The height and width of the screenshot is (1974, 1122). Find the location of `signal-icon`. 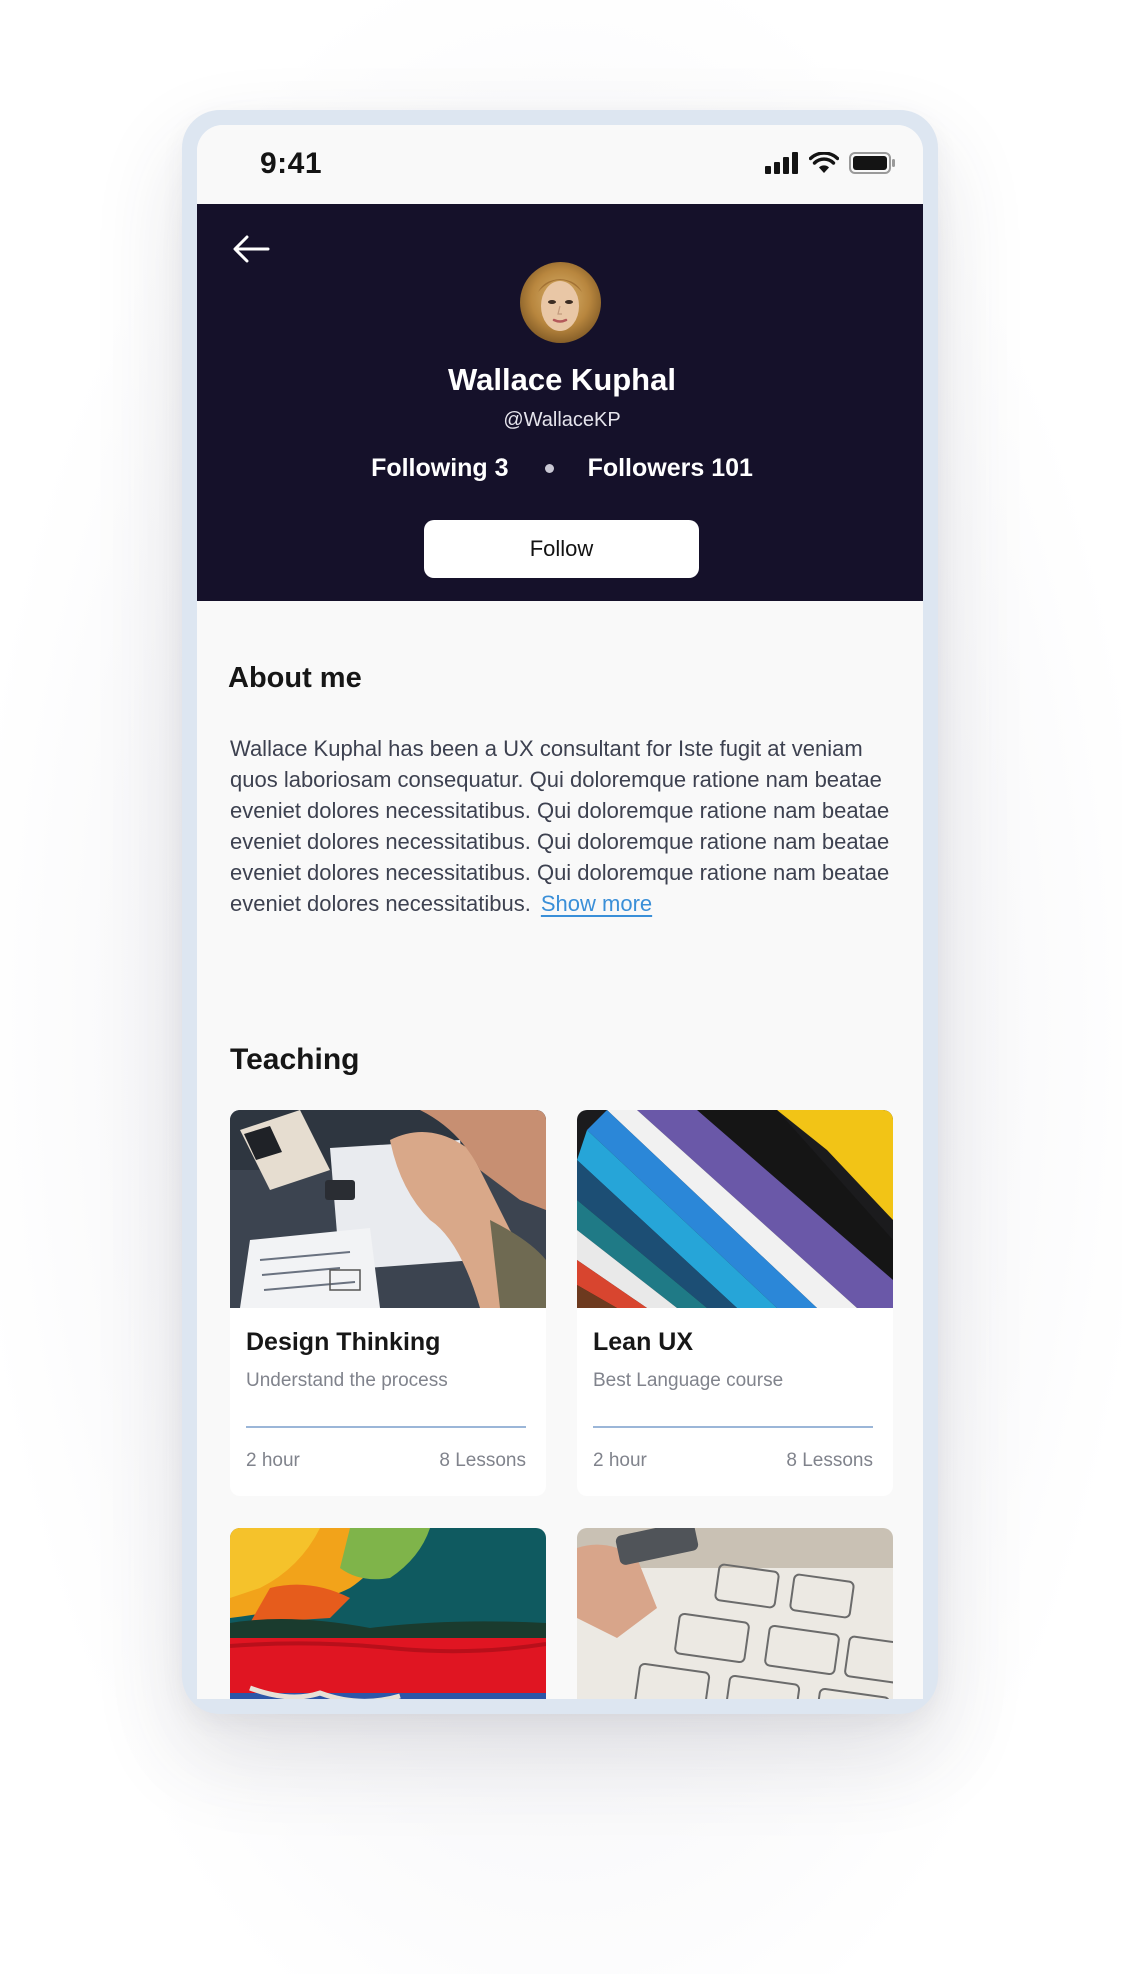

signal-icon is located at coordinates (781, 163).